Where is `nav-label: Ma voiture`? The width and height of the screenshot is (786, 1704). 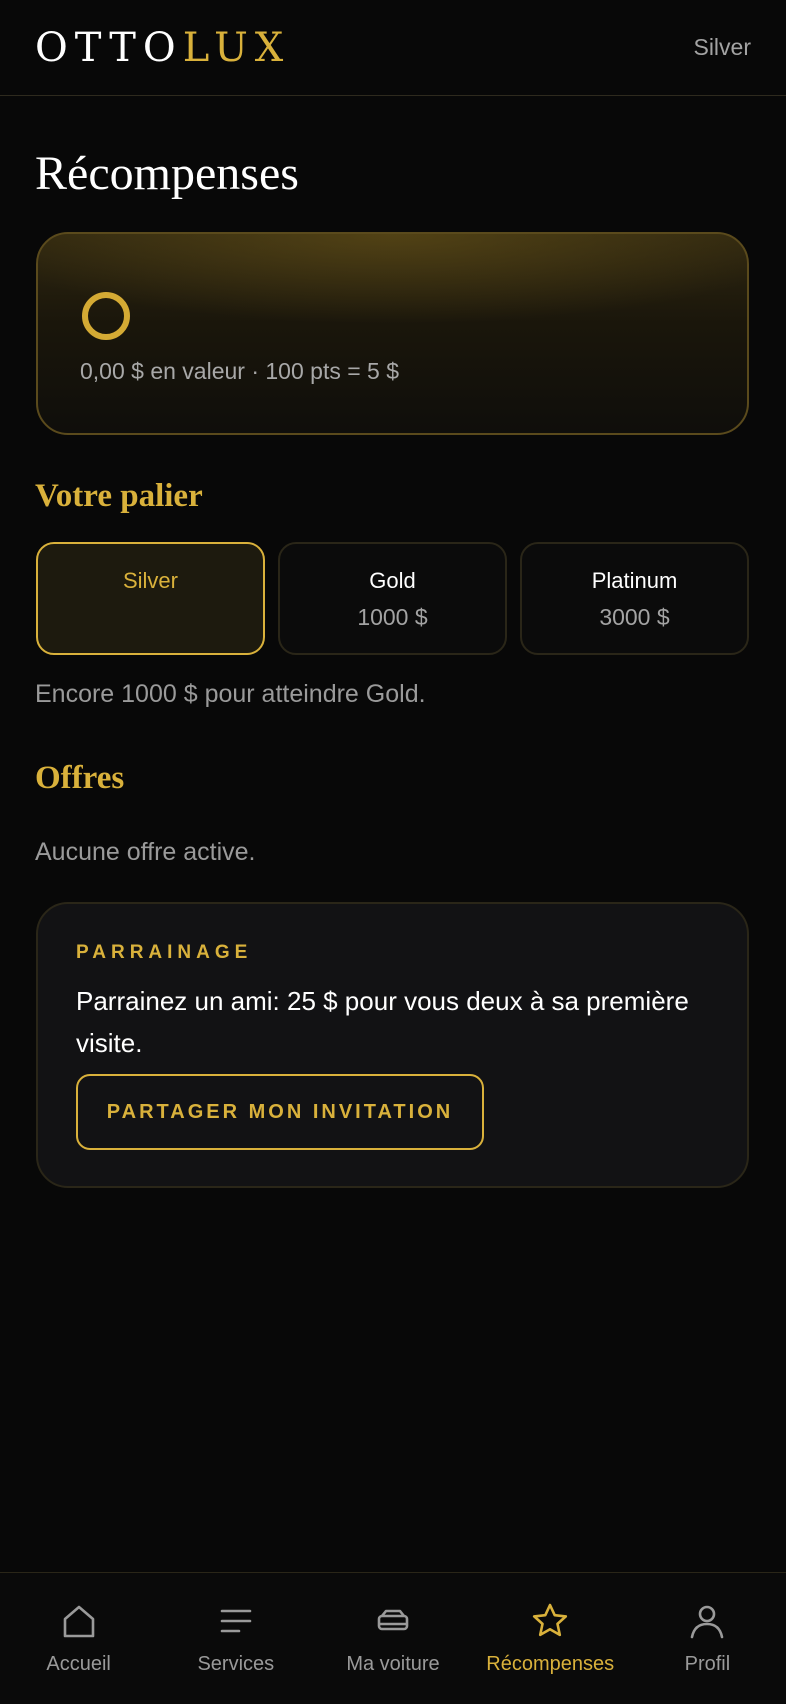 nav-label: Ma voiture is located at coordinates (393, 1664).